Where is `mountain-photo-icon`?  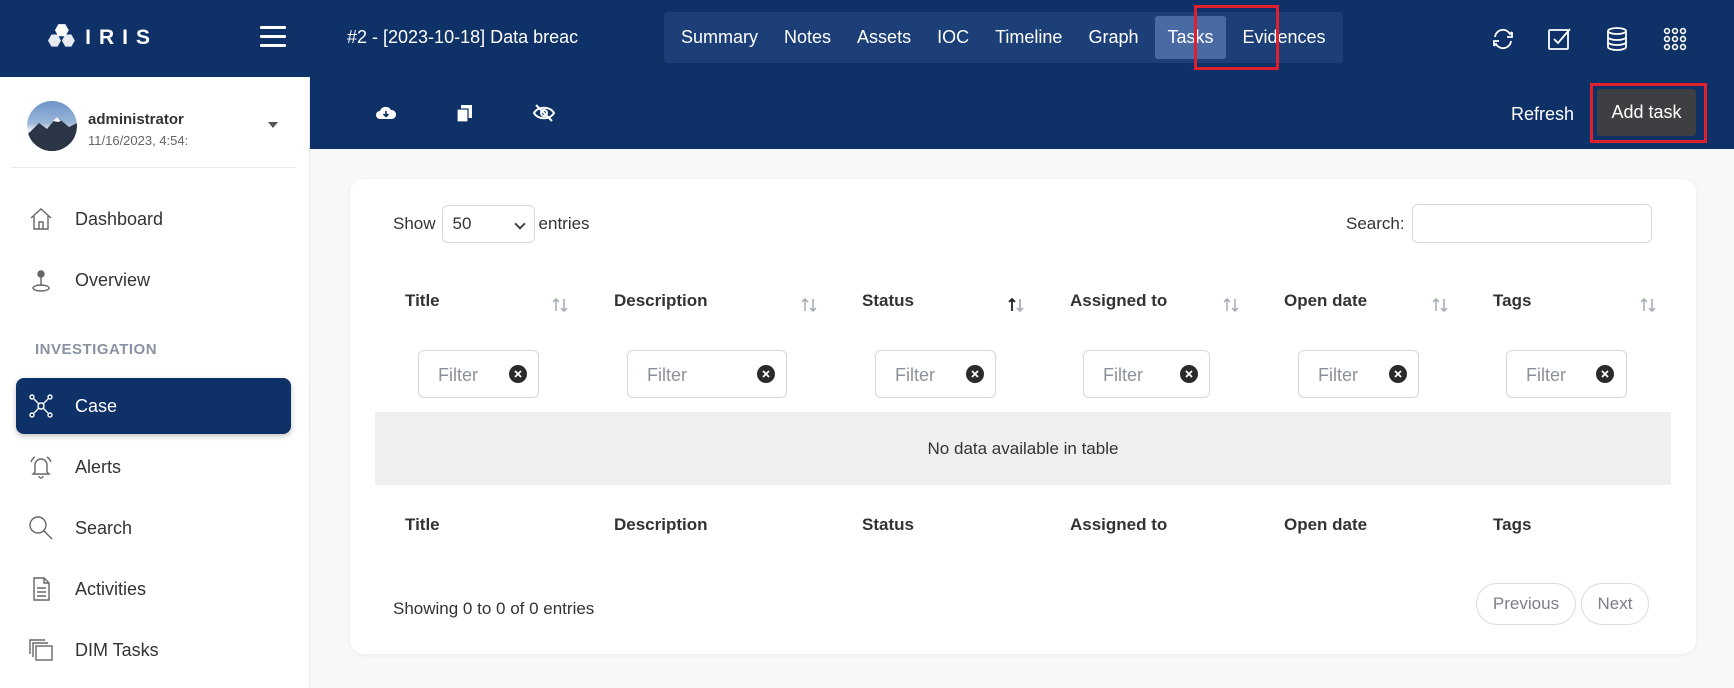
mountain-photo-icon is located at coordinates (52, 134).